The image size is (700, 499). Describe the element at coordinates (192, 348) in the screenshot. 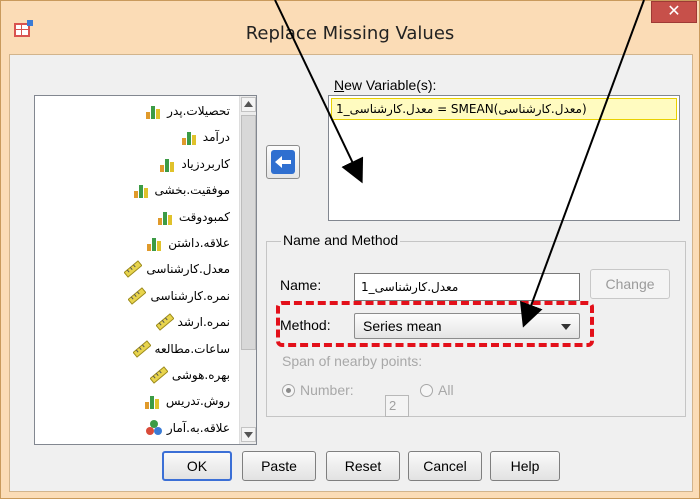

I see `variable-label: ساعات.مطالعه` at that location.